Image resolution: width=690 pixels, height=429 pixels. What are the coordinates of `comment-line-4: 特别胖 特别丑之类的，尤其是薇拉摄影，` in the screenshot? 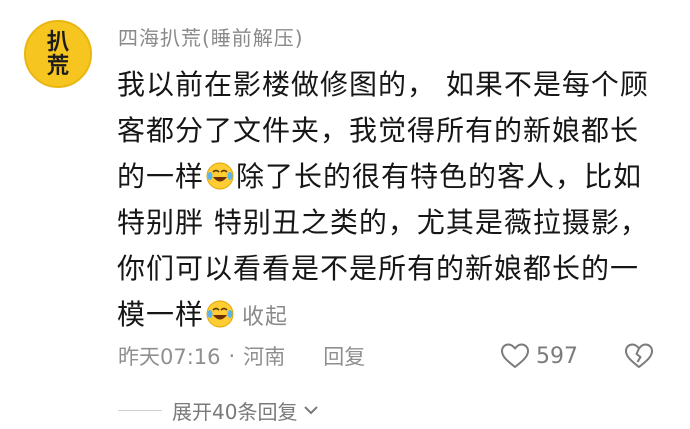 It's located at (383, 222).